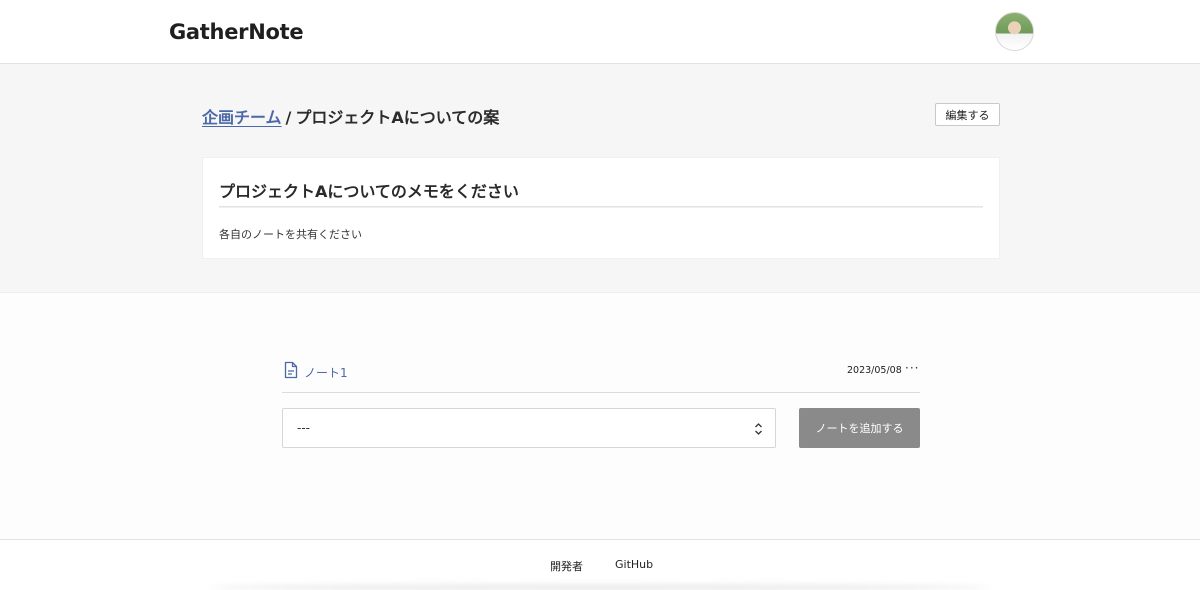  I want to click on topic-divider, so click(601, 207).